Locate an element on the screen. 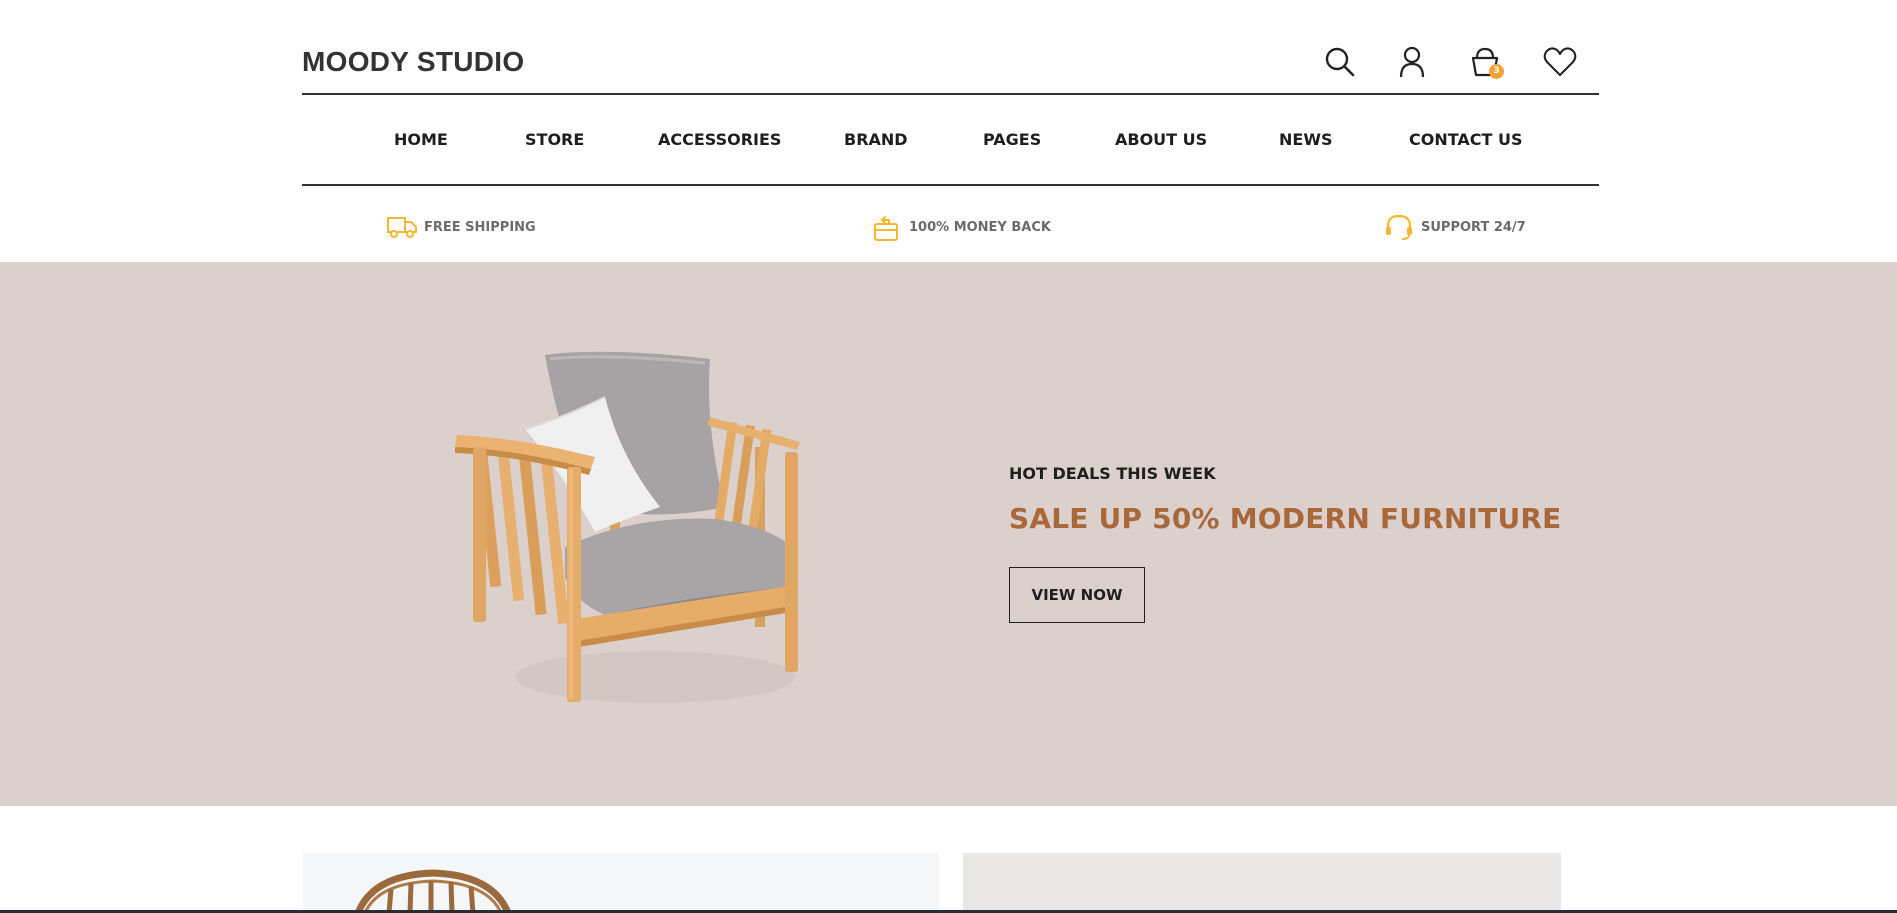  feature-label: 100% MONEY BACK is located at coordinates (980, 227).